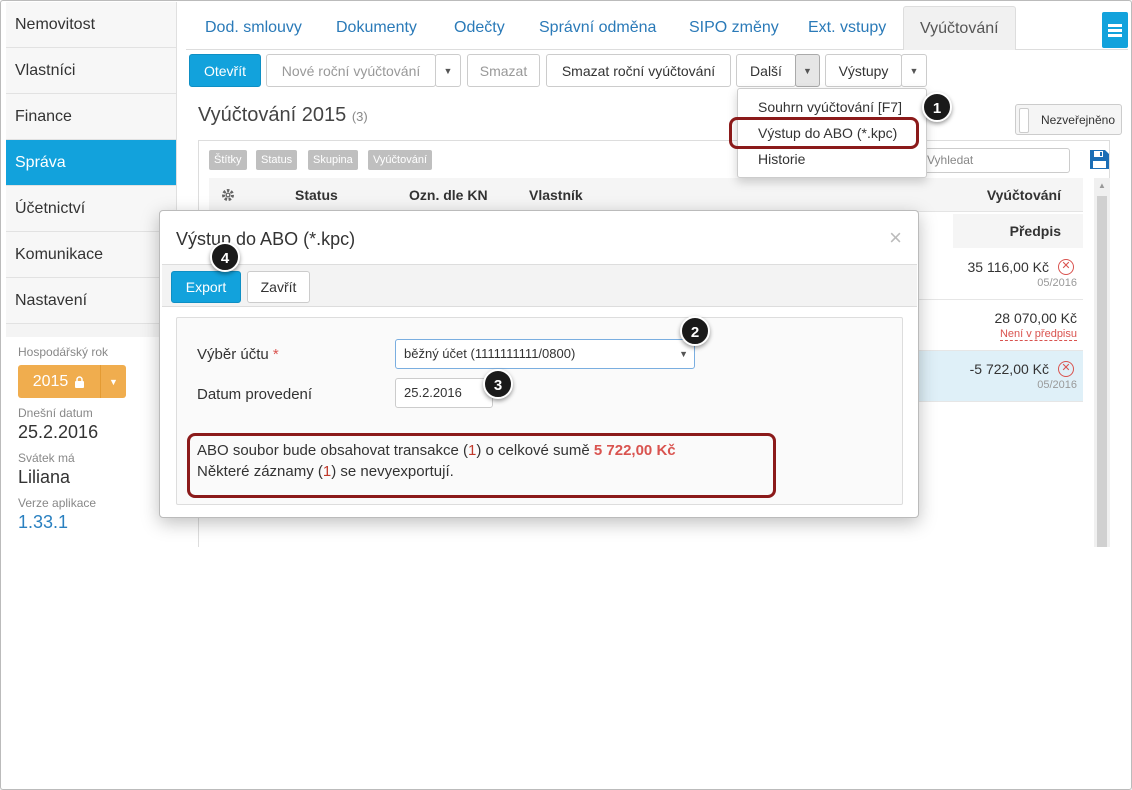 The width and height of the screenshot is (1132, 790). I want to click on date-label: Datum provedení, so click(255, 394).